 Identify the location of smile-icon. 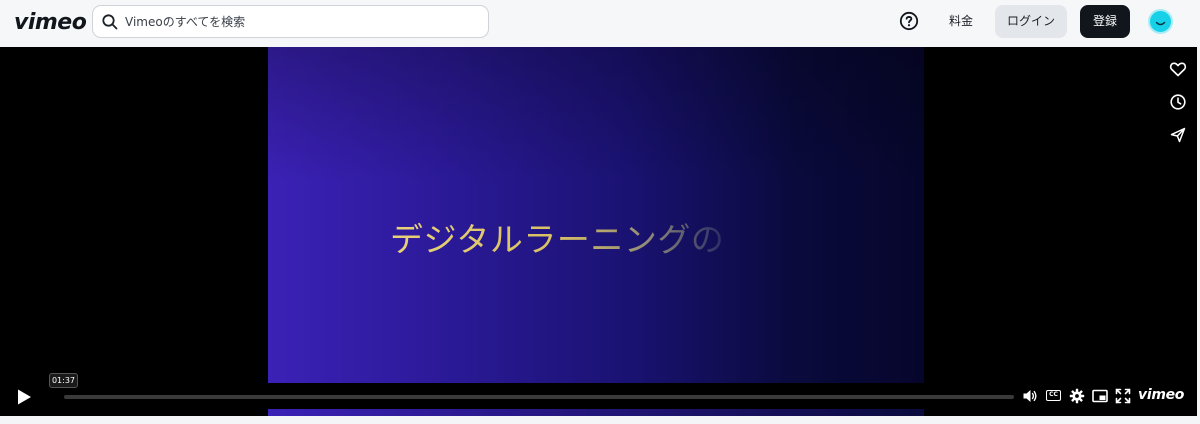
(1160, 23).